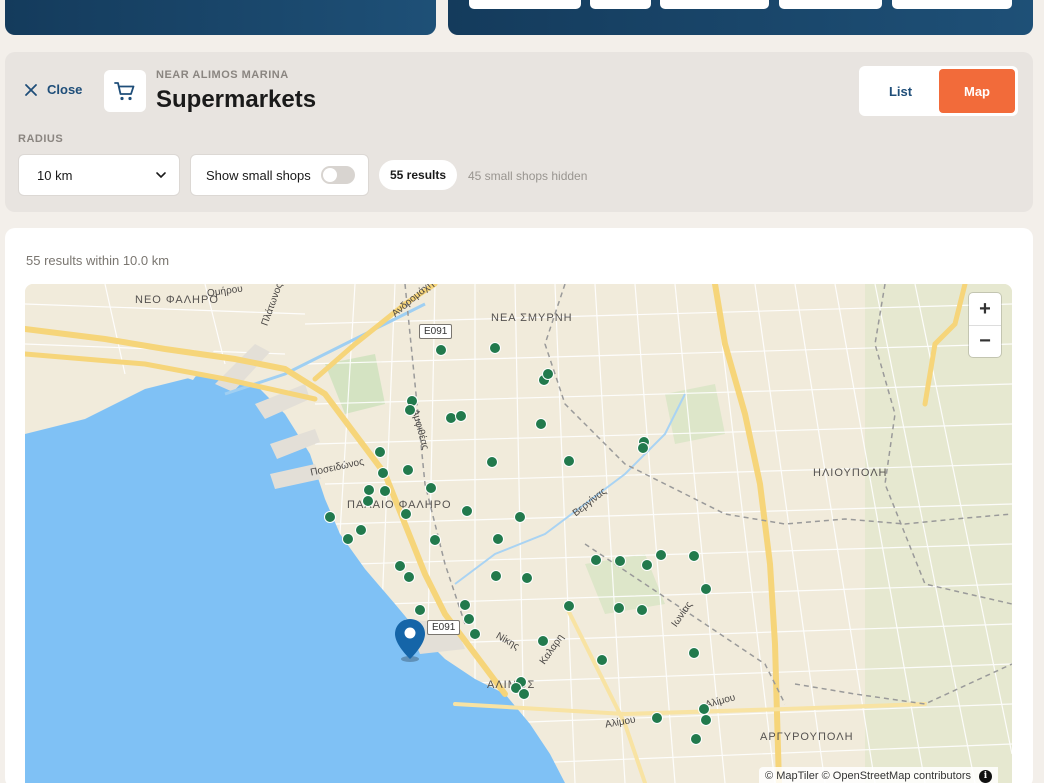 The image size is (1044, 783). What do you see at coordinates (410, 640) in the screenshot?
I see `location-pin-icon` at bounding box center [410, 640].